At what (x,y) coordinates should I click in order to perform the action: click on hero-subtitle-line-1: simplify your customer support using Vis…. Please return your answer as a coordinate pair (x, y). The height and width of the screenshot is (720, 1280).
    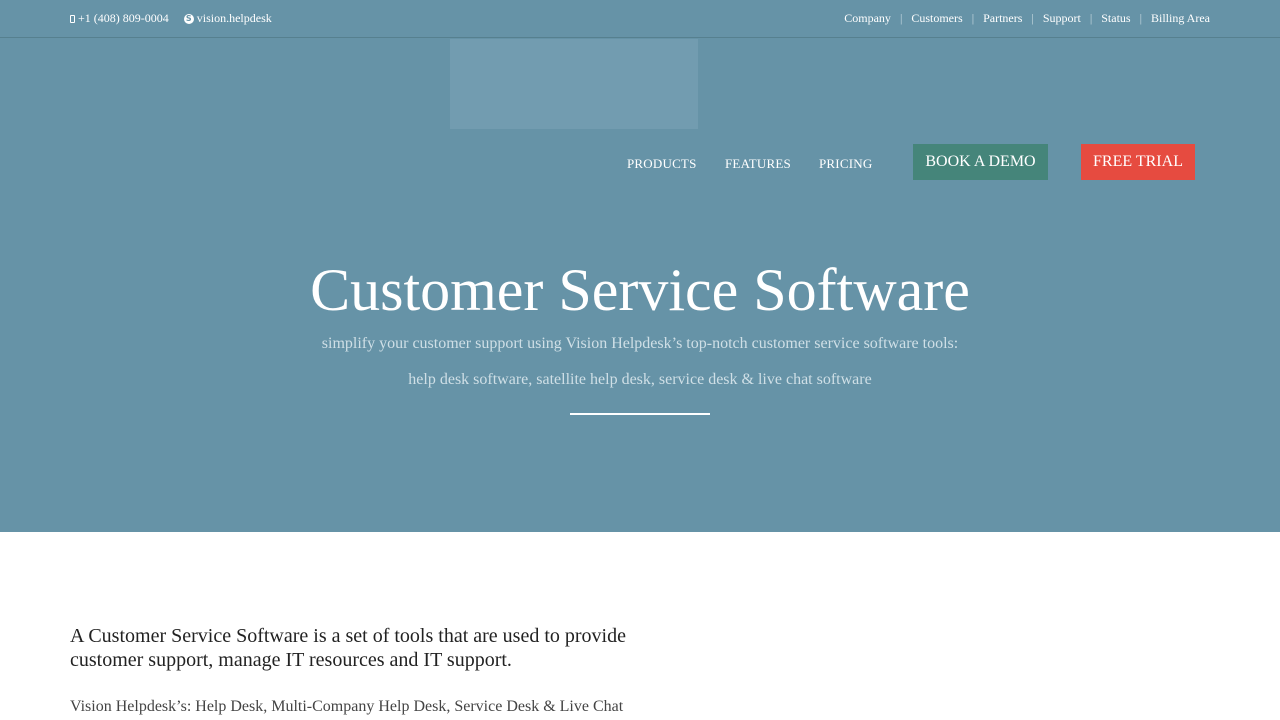
    Looking at the image, I should click on (640, 343).